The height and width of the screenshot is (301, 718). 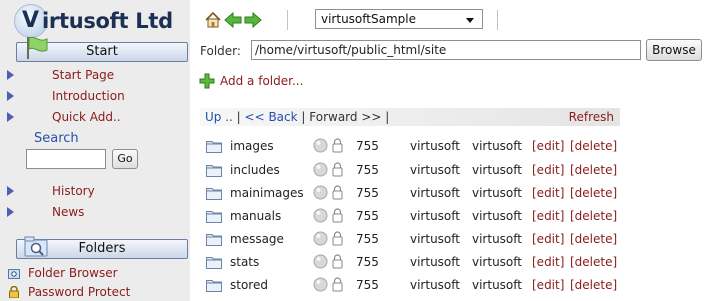 I want to click on folder-name: manuals, so click(x=255, y=216).